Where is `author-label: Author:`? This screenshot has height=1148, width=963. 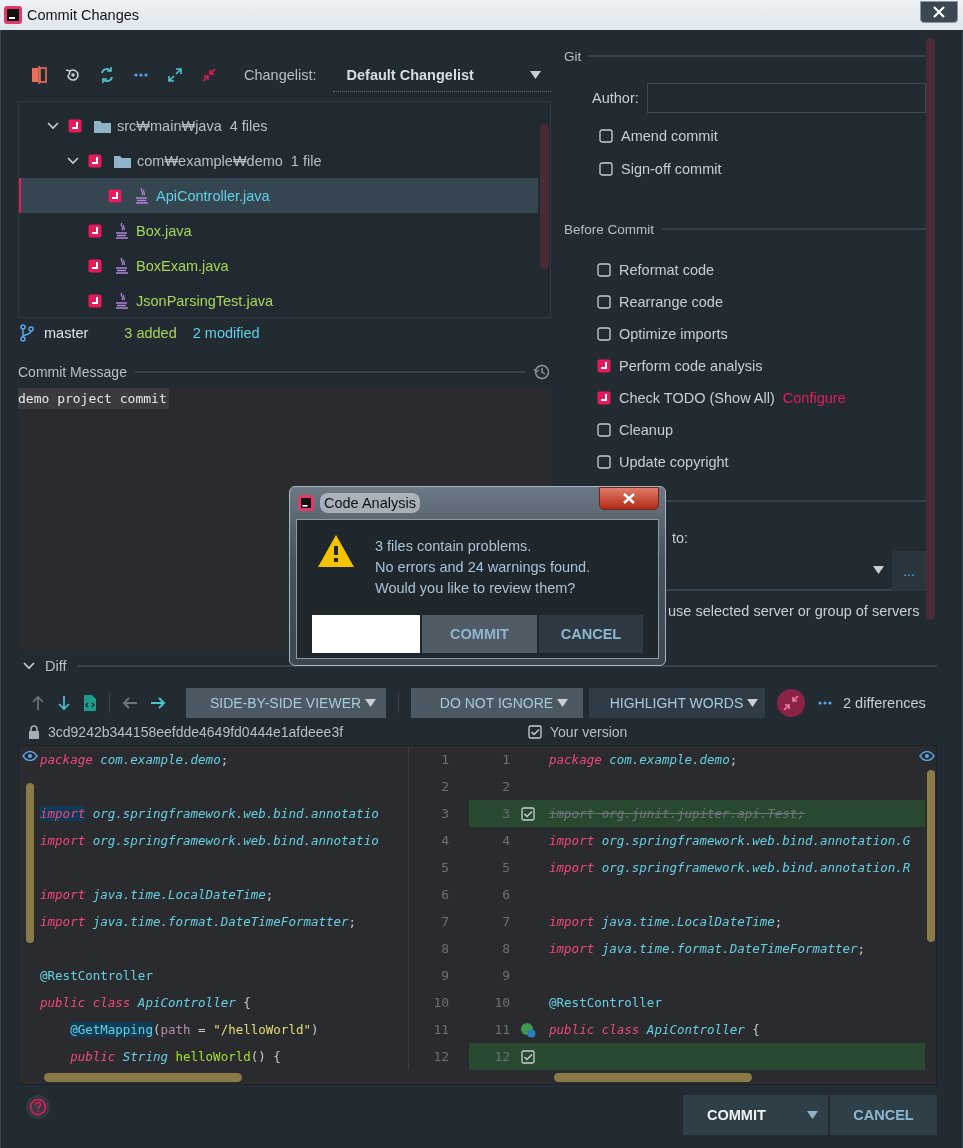 author-label: Author: is located at coordinates (615, 98).